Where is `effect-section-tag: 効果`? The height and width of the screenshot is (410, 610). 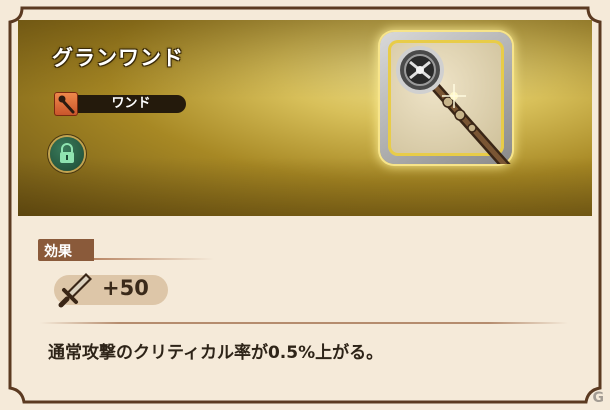
effect-section-tag: 効果 is located at coordinates (126, 250).